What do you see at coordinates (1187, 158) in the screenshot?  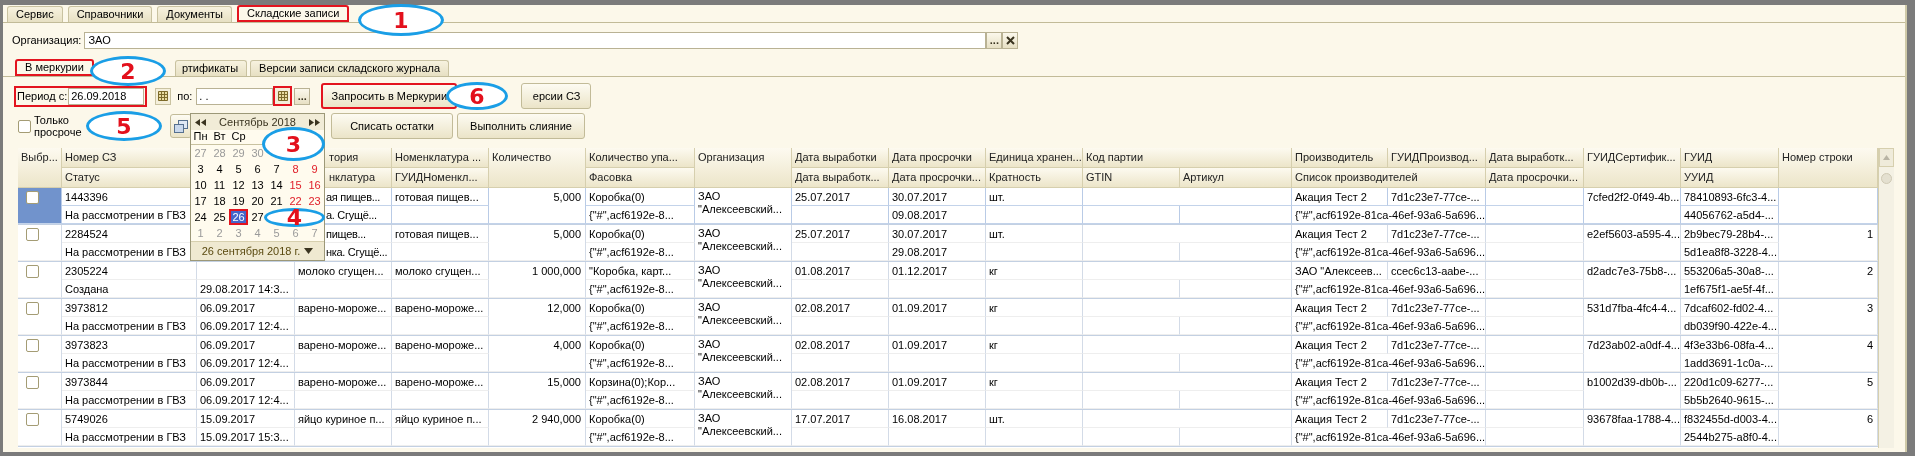 I see `column-header: Код партии` at bounding box center [1187, 158].